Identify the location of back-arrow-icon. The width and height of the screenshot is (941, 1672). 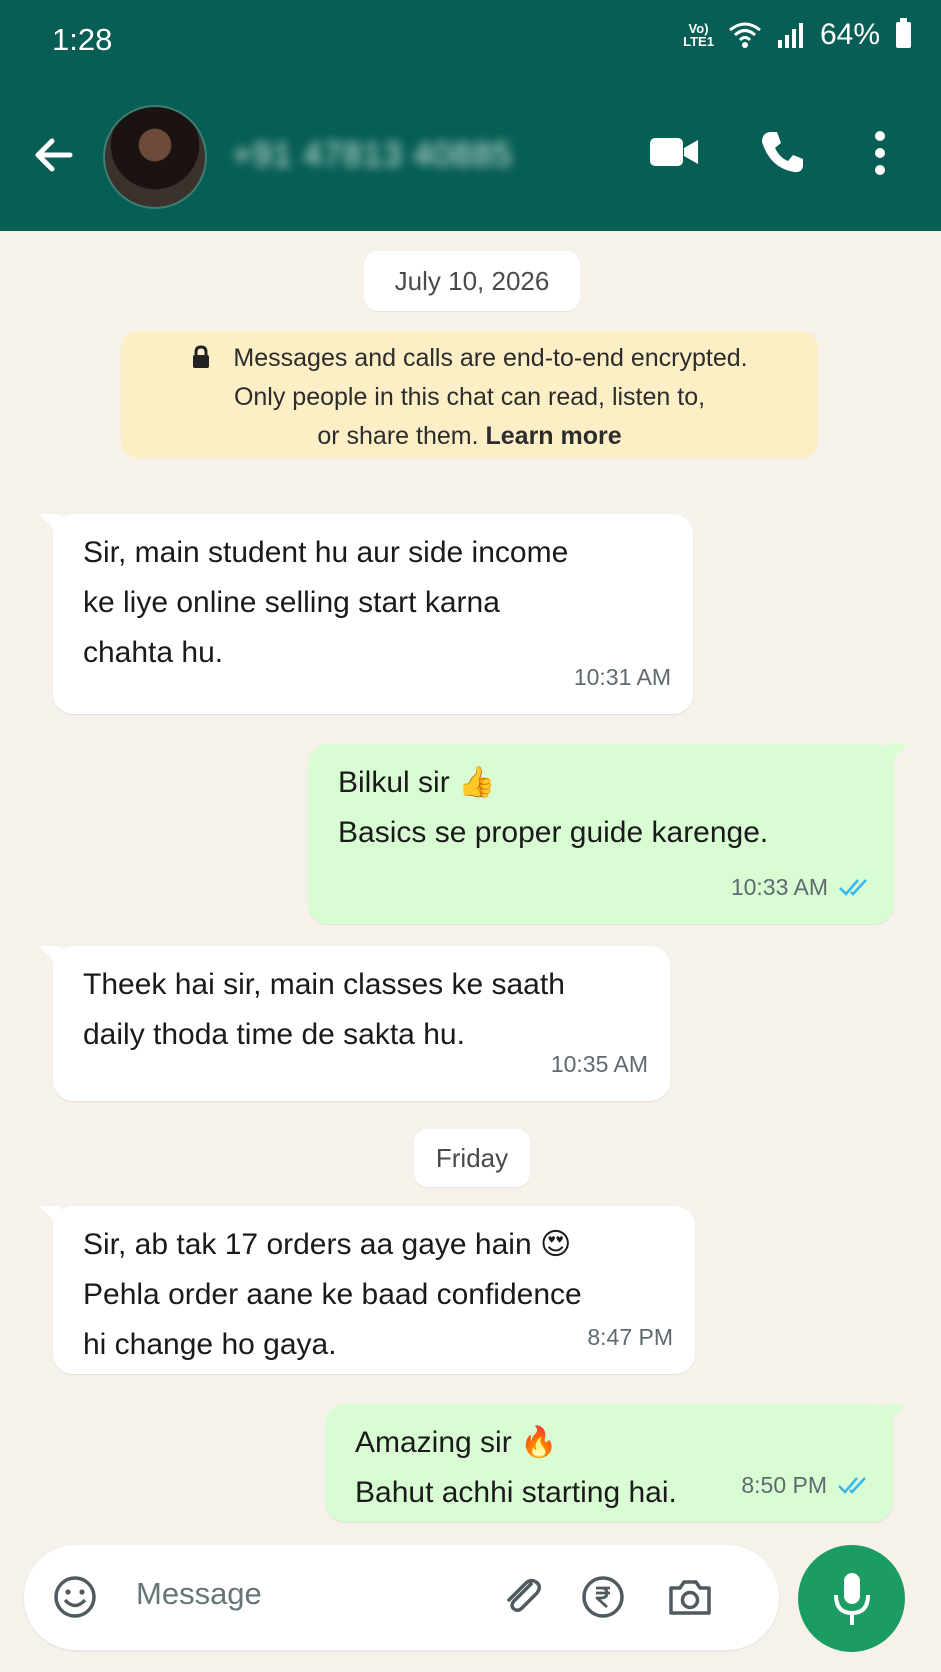
(53, 155).